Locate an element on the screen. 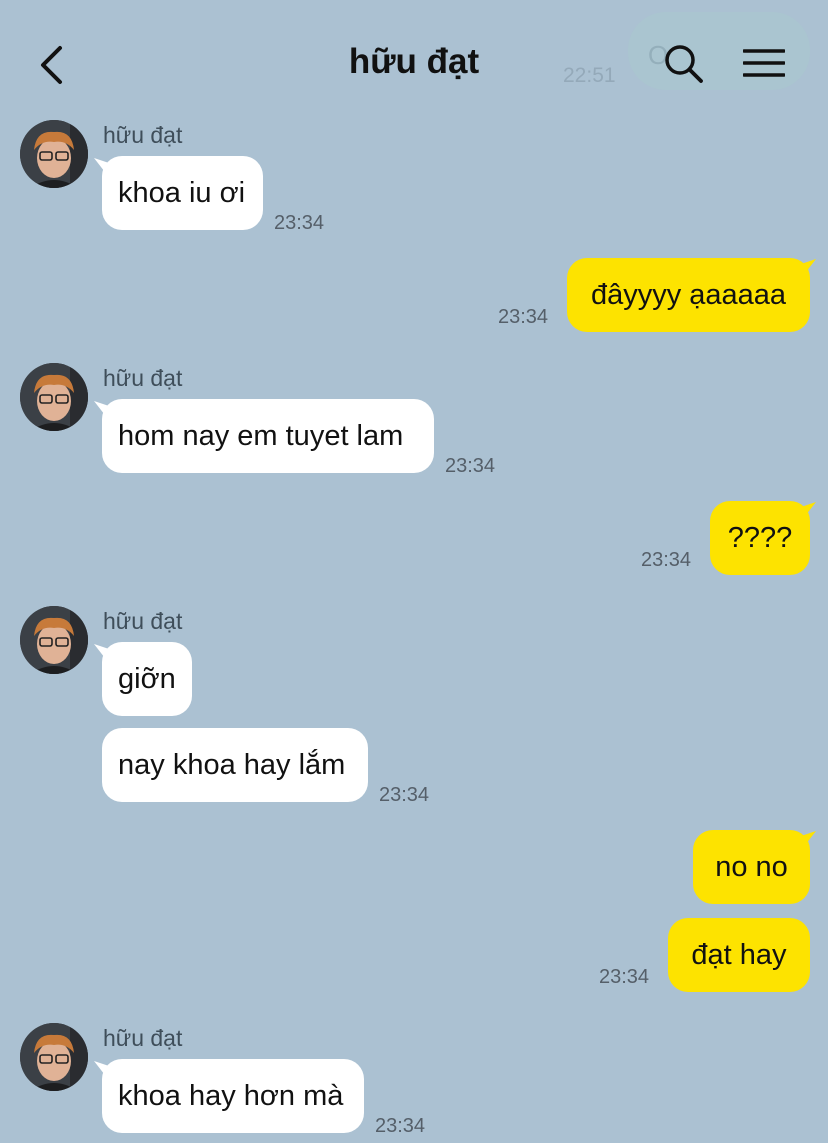  message-text: khoa hay hơn mà is located at coordinates (231, 1095).